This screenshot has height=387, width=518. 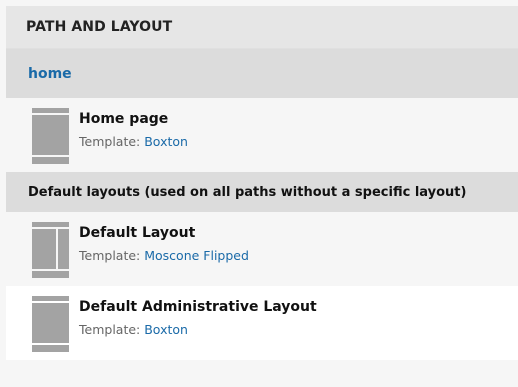 What do you see at coordinates (164, 233) in the screenshot?
I see `layout-name: Default Layout` at bounding box center [164, 233].